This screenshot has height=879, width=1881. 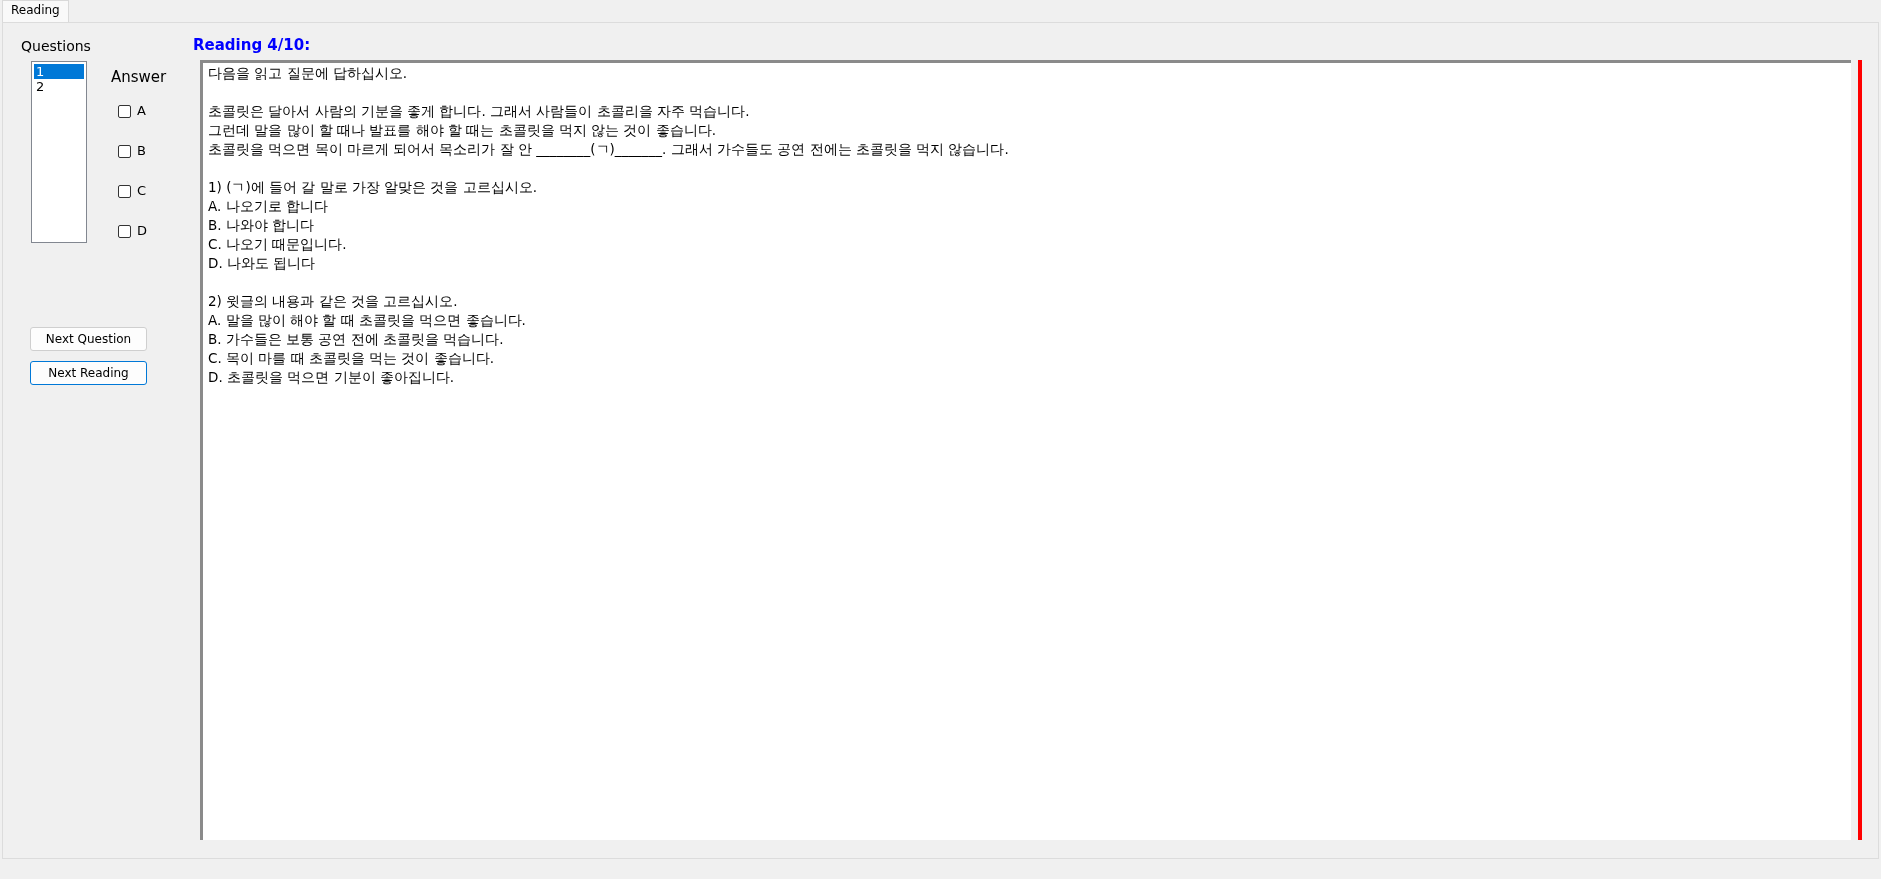 I want to click on next-reading-button: Next Reading, so click(x=88, y=373).